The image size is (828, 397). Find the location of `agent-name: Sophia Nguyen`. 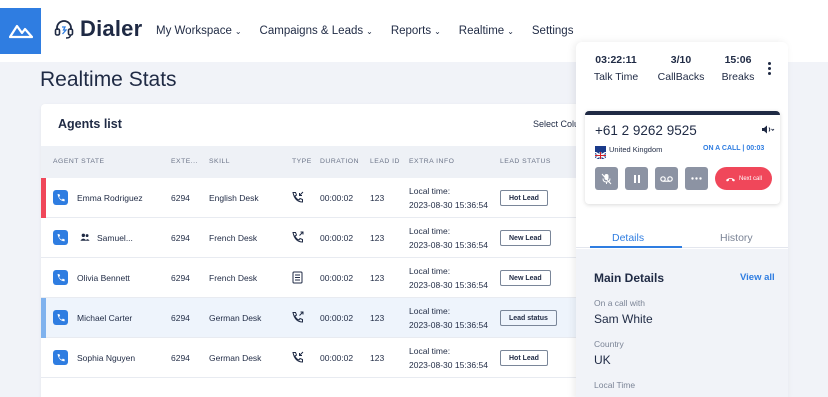

agent-name: Sophia Nguyen is located at coordinates (106, 358).